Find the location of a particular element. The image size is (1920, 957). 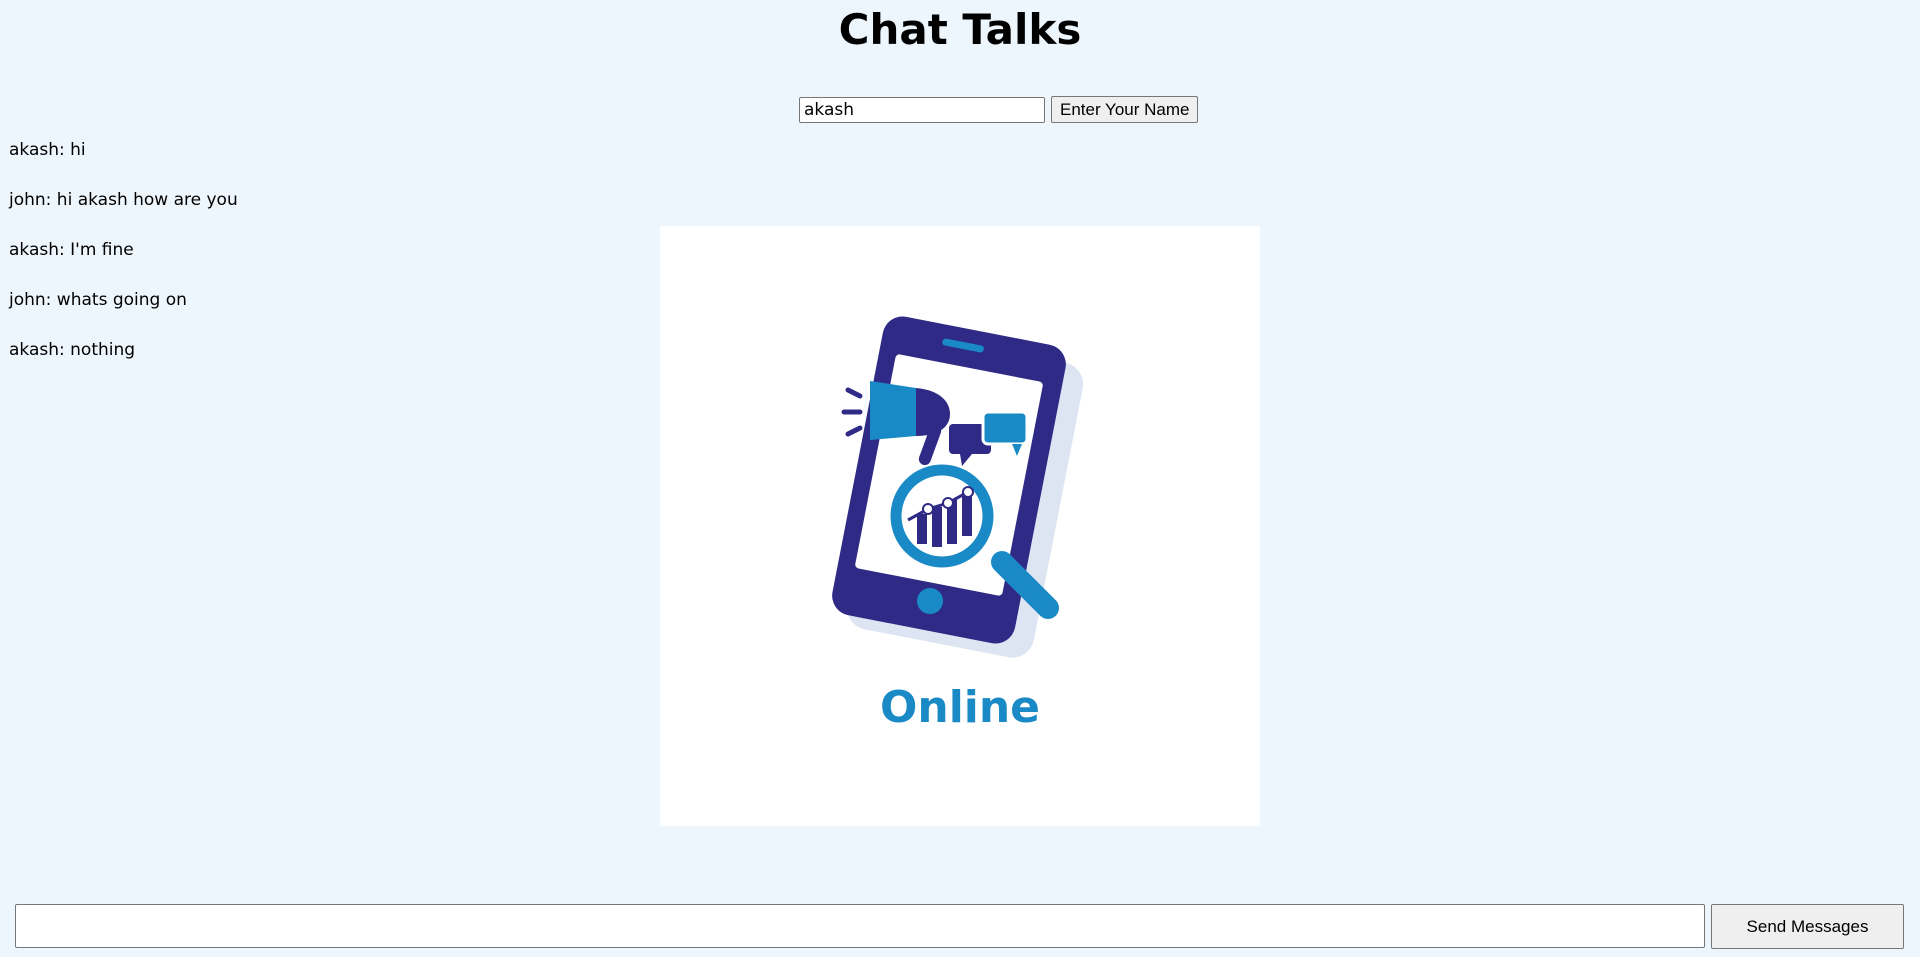

name-form: Enter Your Name is located at coordinates (999, 109).